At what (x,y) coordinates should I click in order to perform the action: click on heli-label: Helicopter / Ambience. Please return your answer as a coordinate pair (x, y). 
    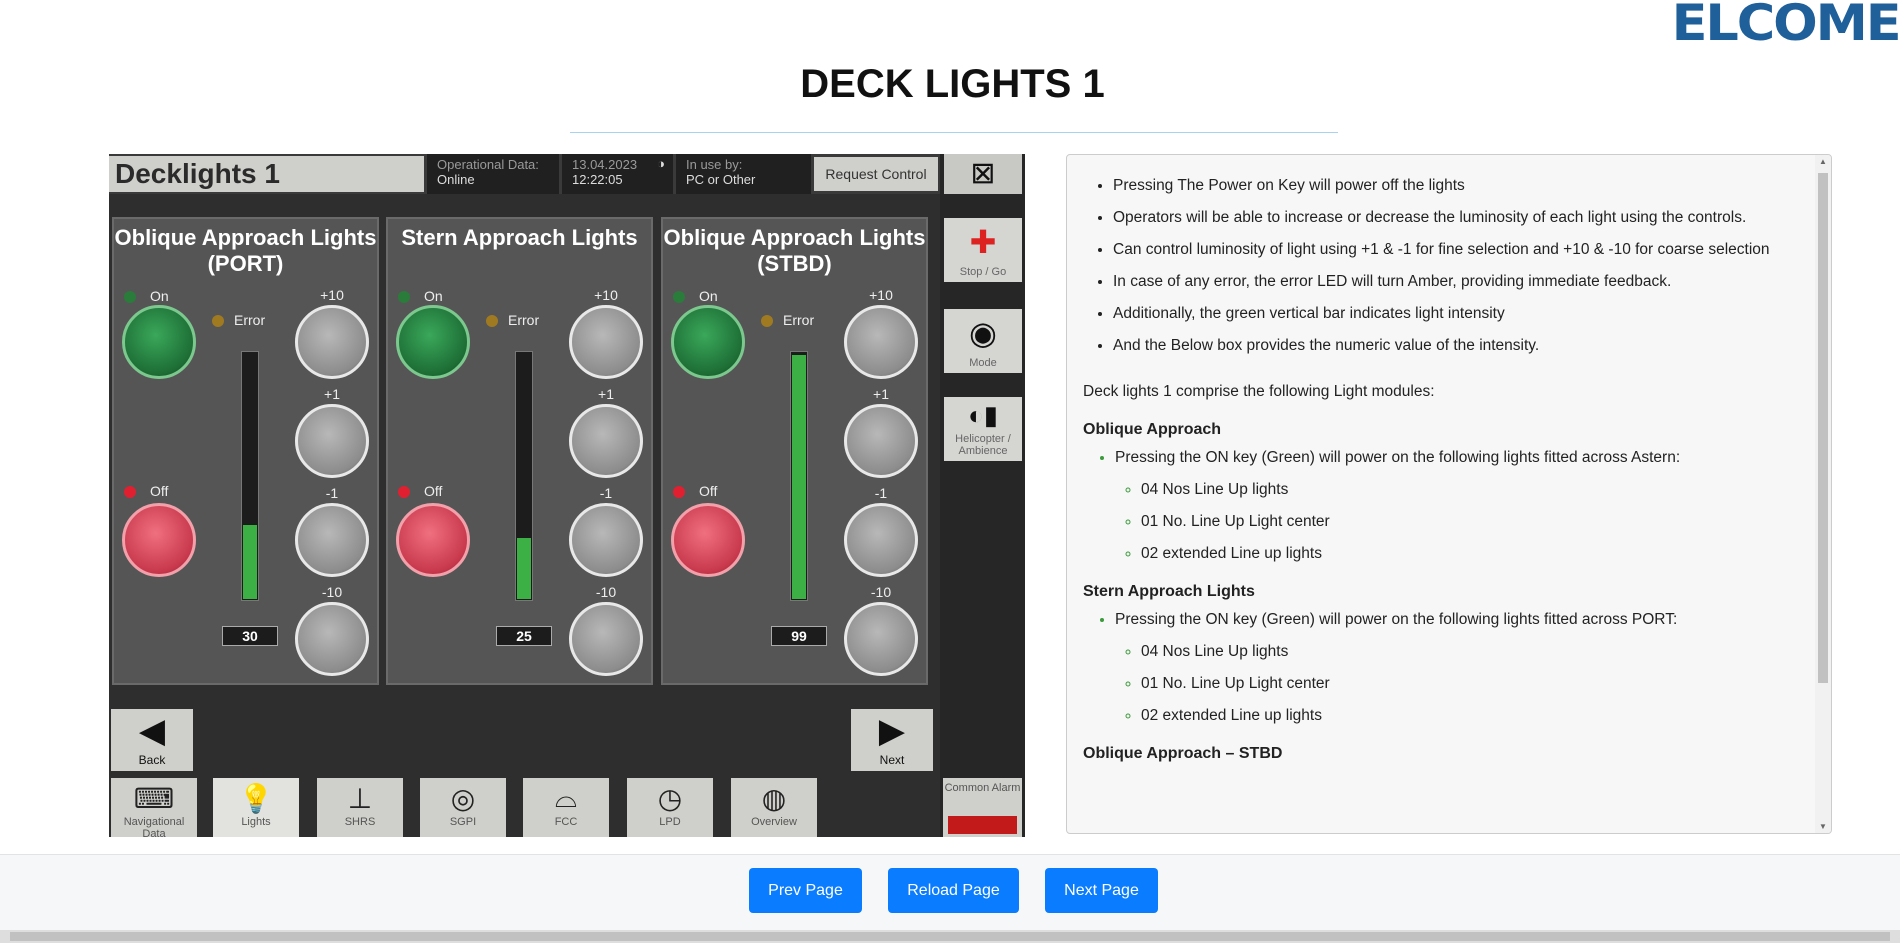
    Looking at the image, I should click on (983, 445).